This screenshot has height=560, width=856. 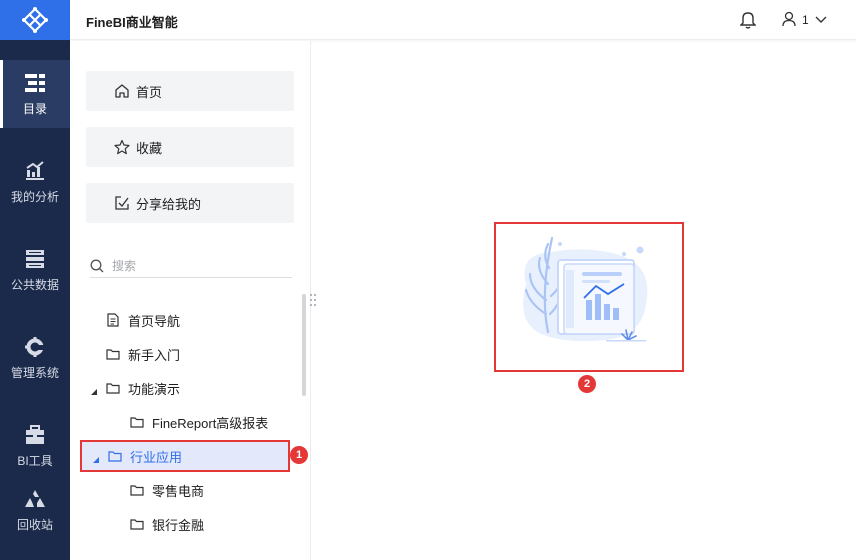 I want to click on tree-item-label: 新手入门, so click(x=154, y=355).